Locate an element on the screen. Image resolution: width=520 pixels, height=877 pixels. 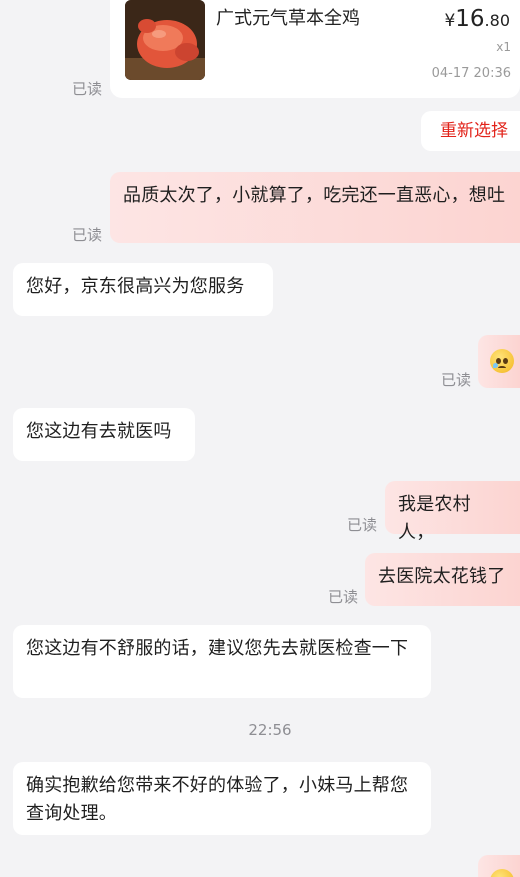
order-time: 04-17 20:36 is located at coordinates (471, 73).